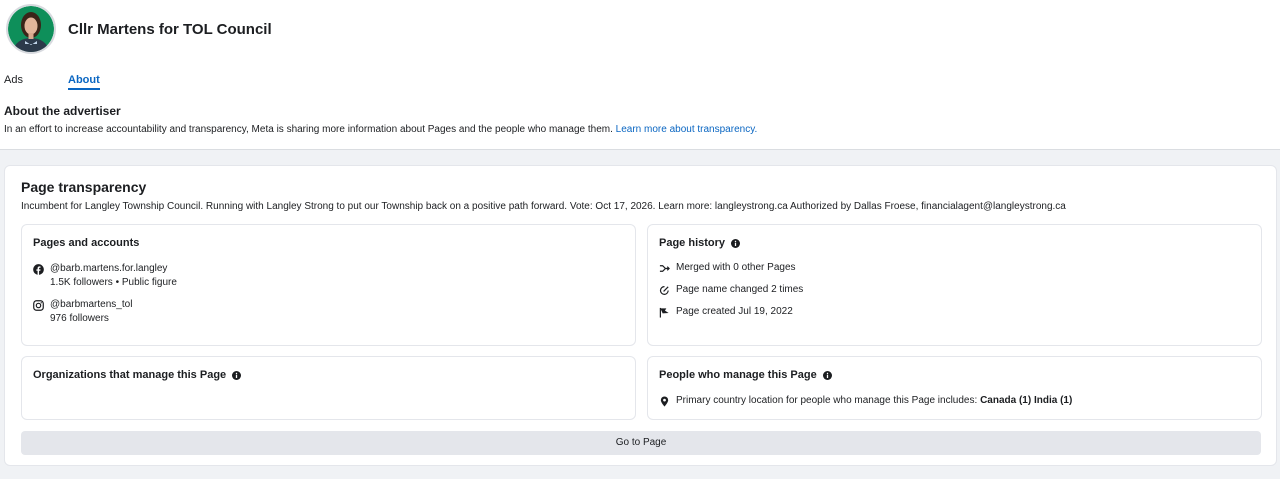 The height and width of the screenshot is (479, 1280). What do you see at coordinates (113, 282) in the screenshot?
I see `facebook-meta: 1.5K followers • Public figure` at bounding box center [113, 282].